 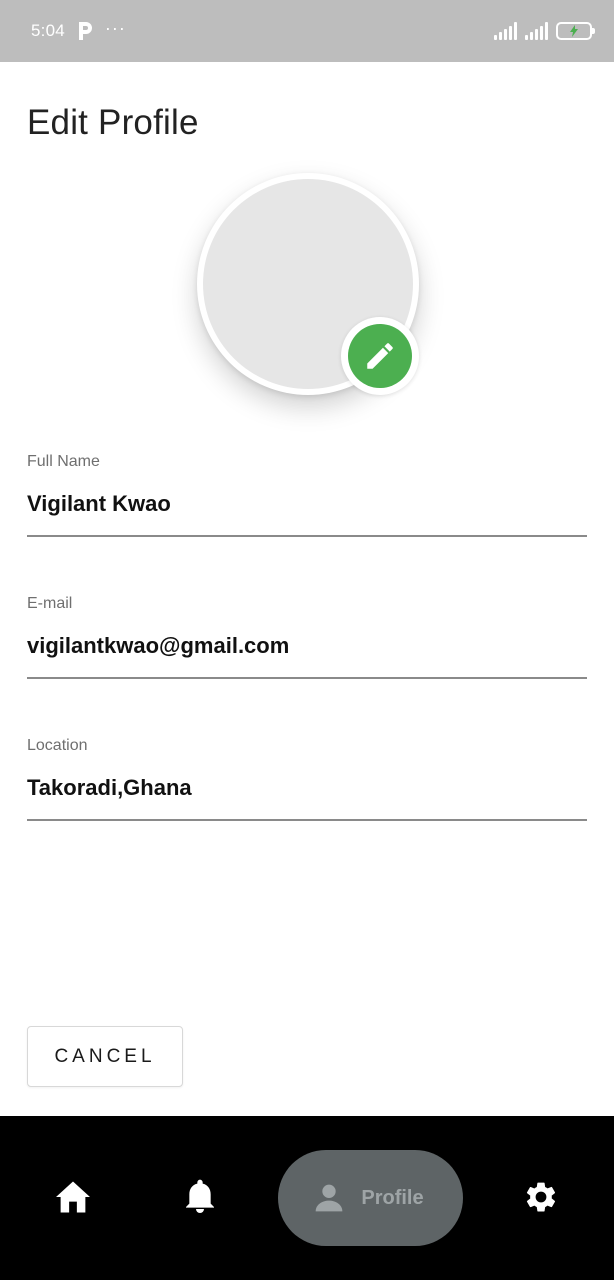 I want to click on location-label: Location, so click(x=57, y=745).